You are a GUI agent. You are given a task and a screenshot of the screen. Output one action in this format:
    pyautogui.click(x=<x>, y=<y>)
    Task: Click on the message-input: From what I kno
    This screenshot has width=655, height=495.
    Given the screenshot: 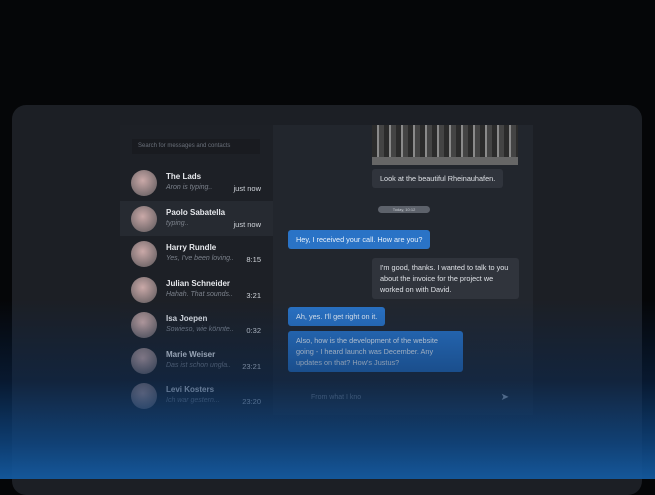 What is the action you would take?
    pyautogui.click(x=402, y=398)
    